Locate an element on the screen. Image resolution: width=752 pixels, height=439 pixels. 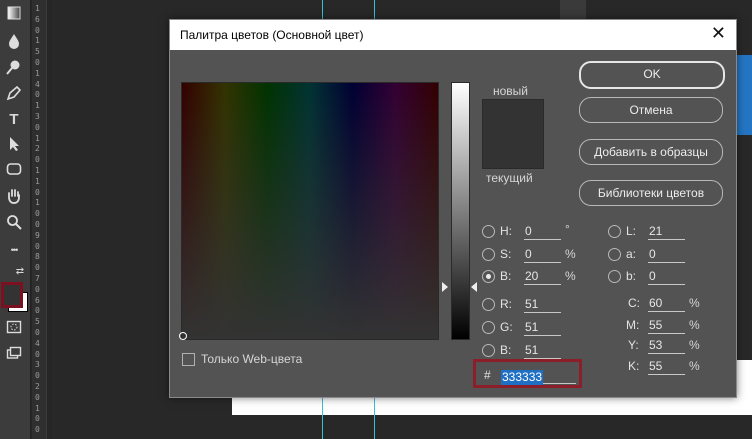
pen-icon is located at coordinates (14, 95).